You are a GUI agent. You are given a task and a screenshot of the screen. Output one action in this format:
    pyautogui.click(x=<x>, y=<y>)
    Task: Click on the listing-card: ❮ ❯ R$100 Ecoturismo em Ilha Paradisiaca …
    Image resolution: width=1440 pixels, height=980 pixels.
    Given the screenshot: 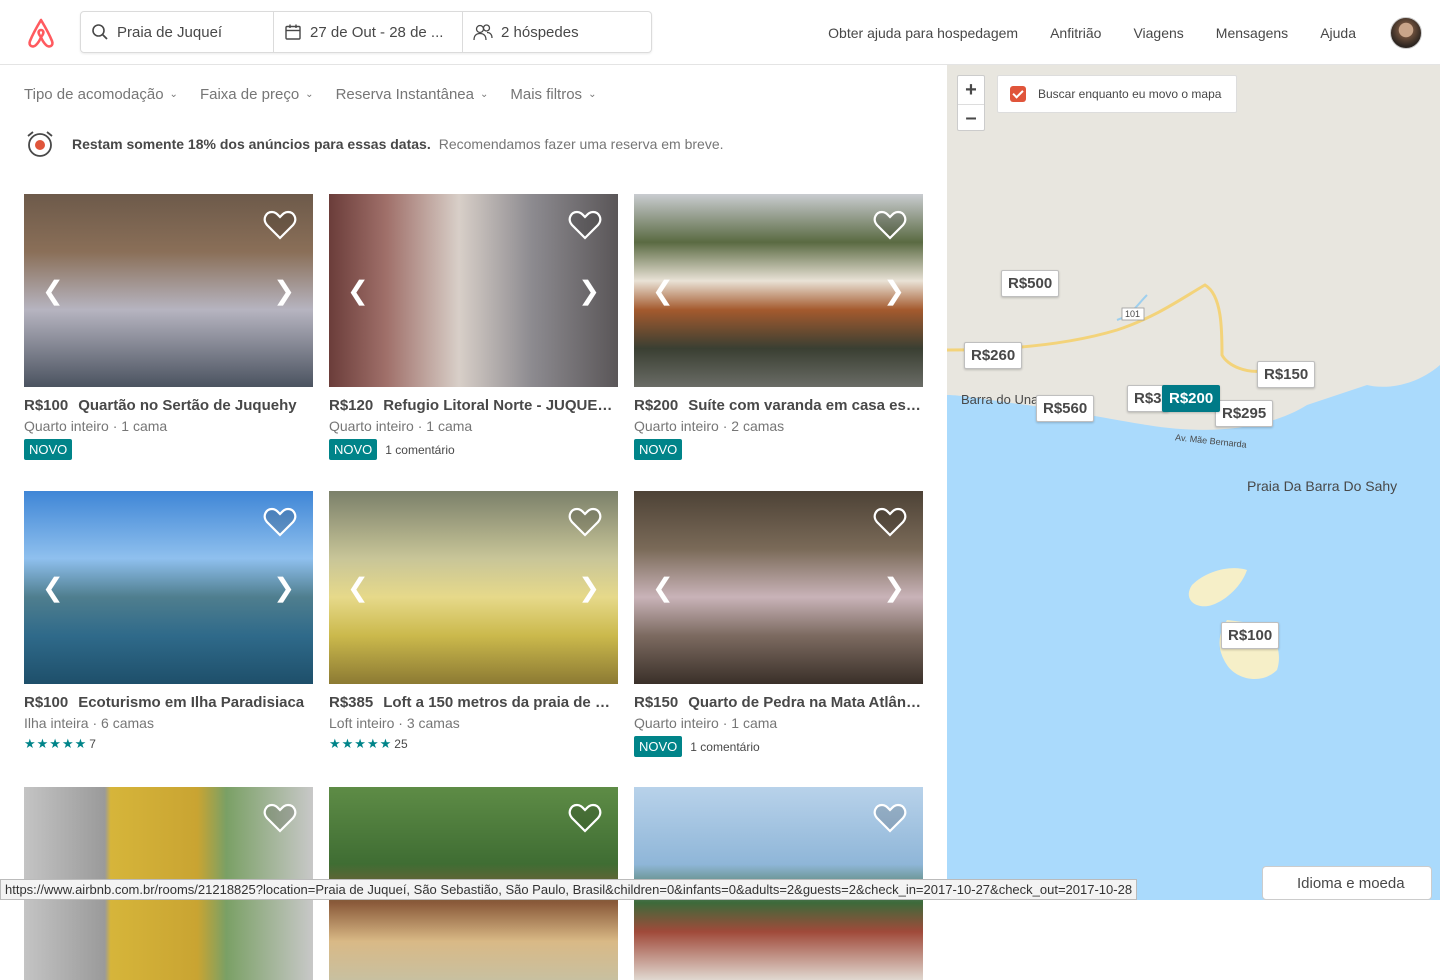 What is the action you would take?
    pyautogui.click(x=168, y=621)
    